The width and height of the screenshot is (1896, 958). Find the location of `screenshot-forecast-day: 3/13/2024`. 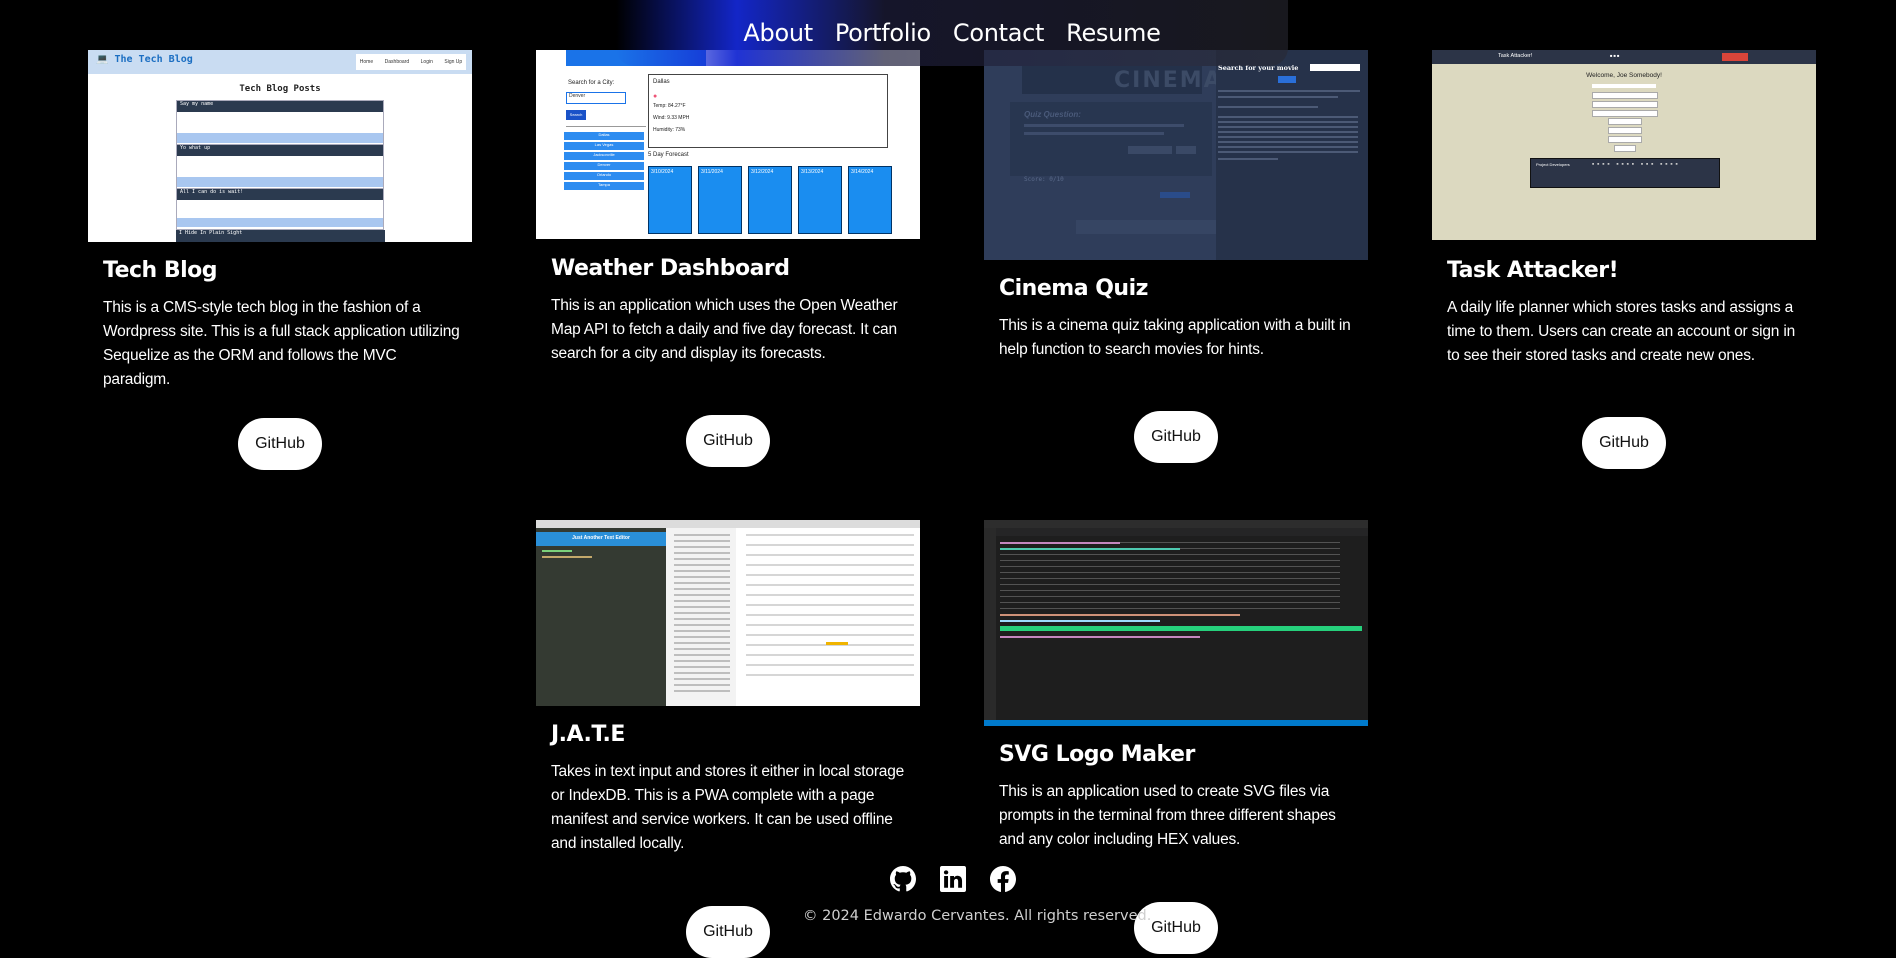

screenshot-forecast-day: 3/13/2024 is located at coordinates (820, 200).